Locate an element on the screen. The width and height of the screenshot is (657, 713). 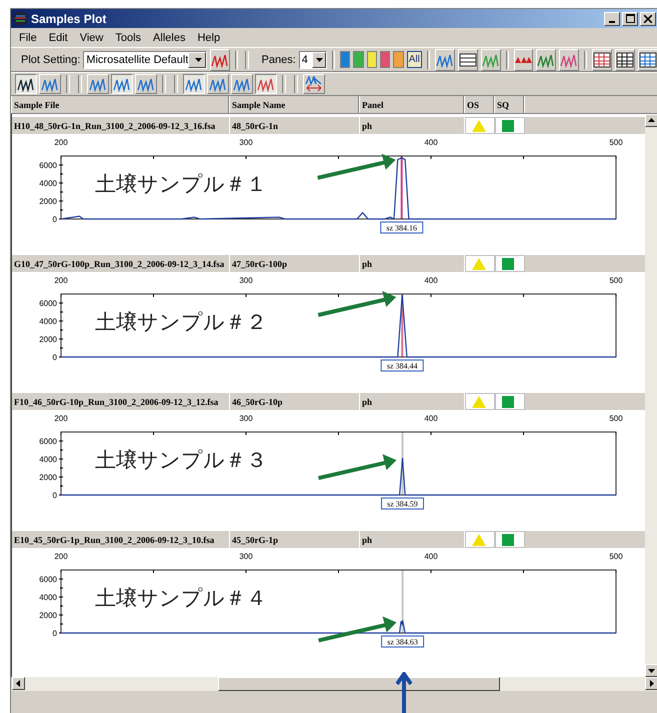
close-icon is located at coordinates (648, 18).